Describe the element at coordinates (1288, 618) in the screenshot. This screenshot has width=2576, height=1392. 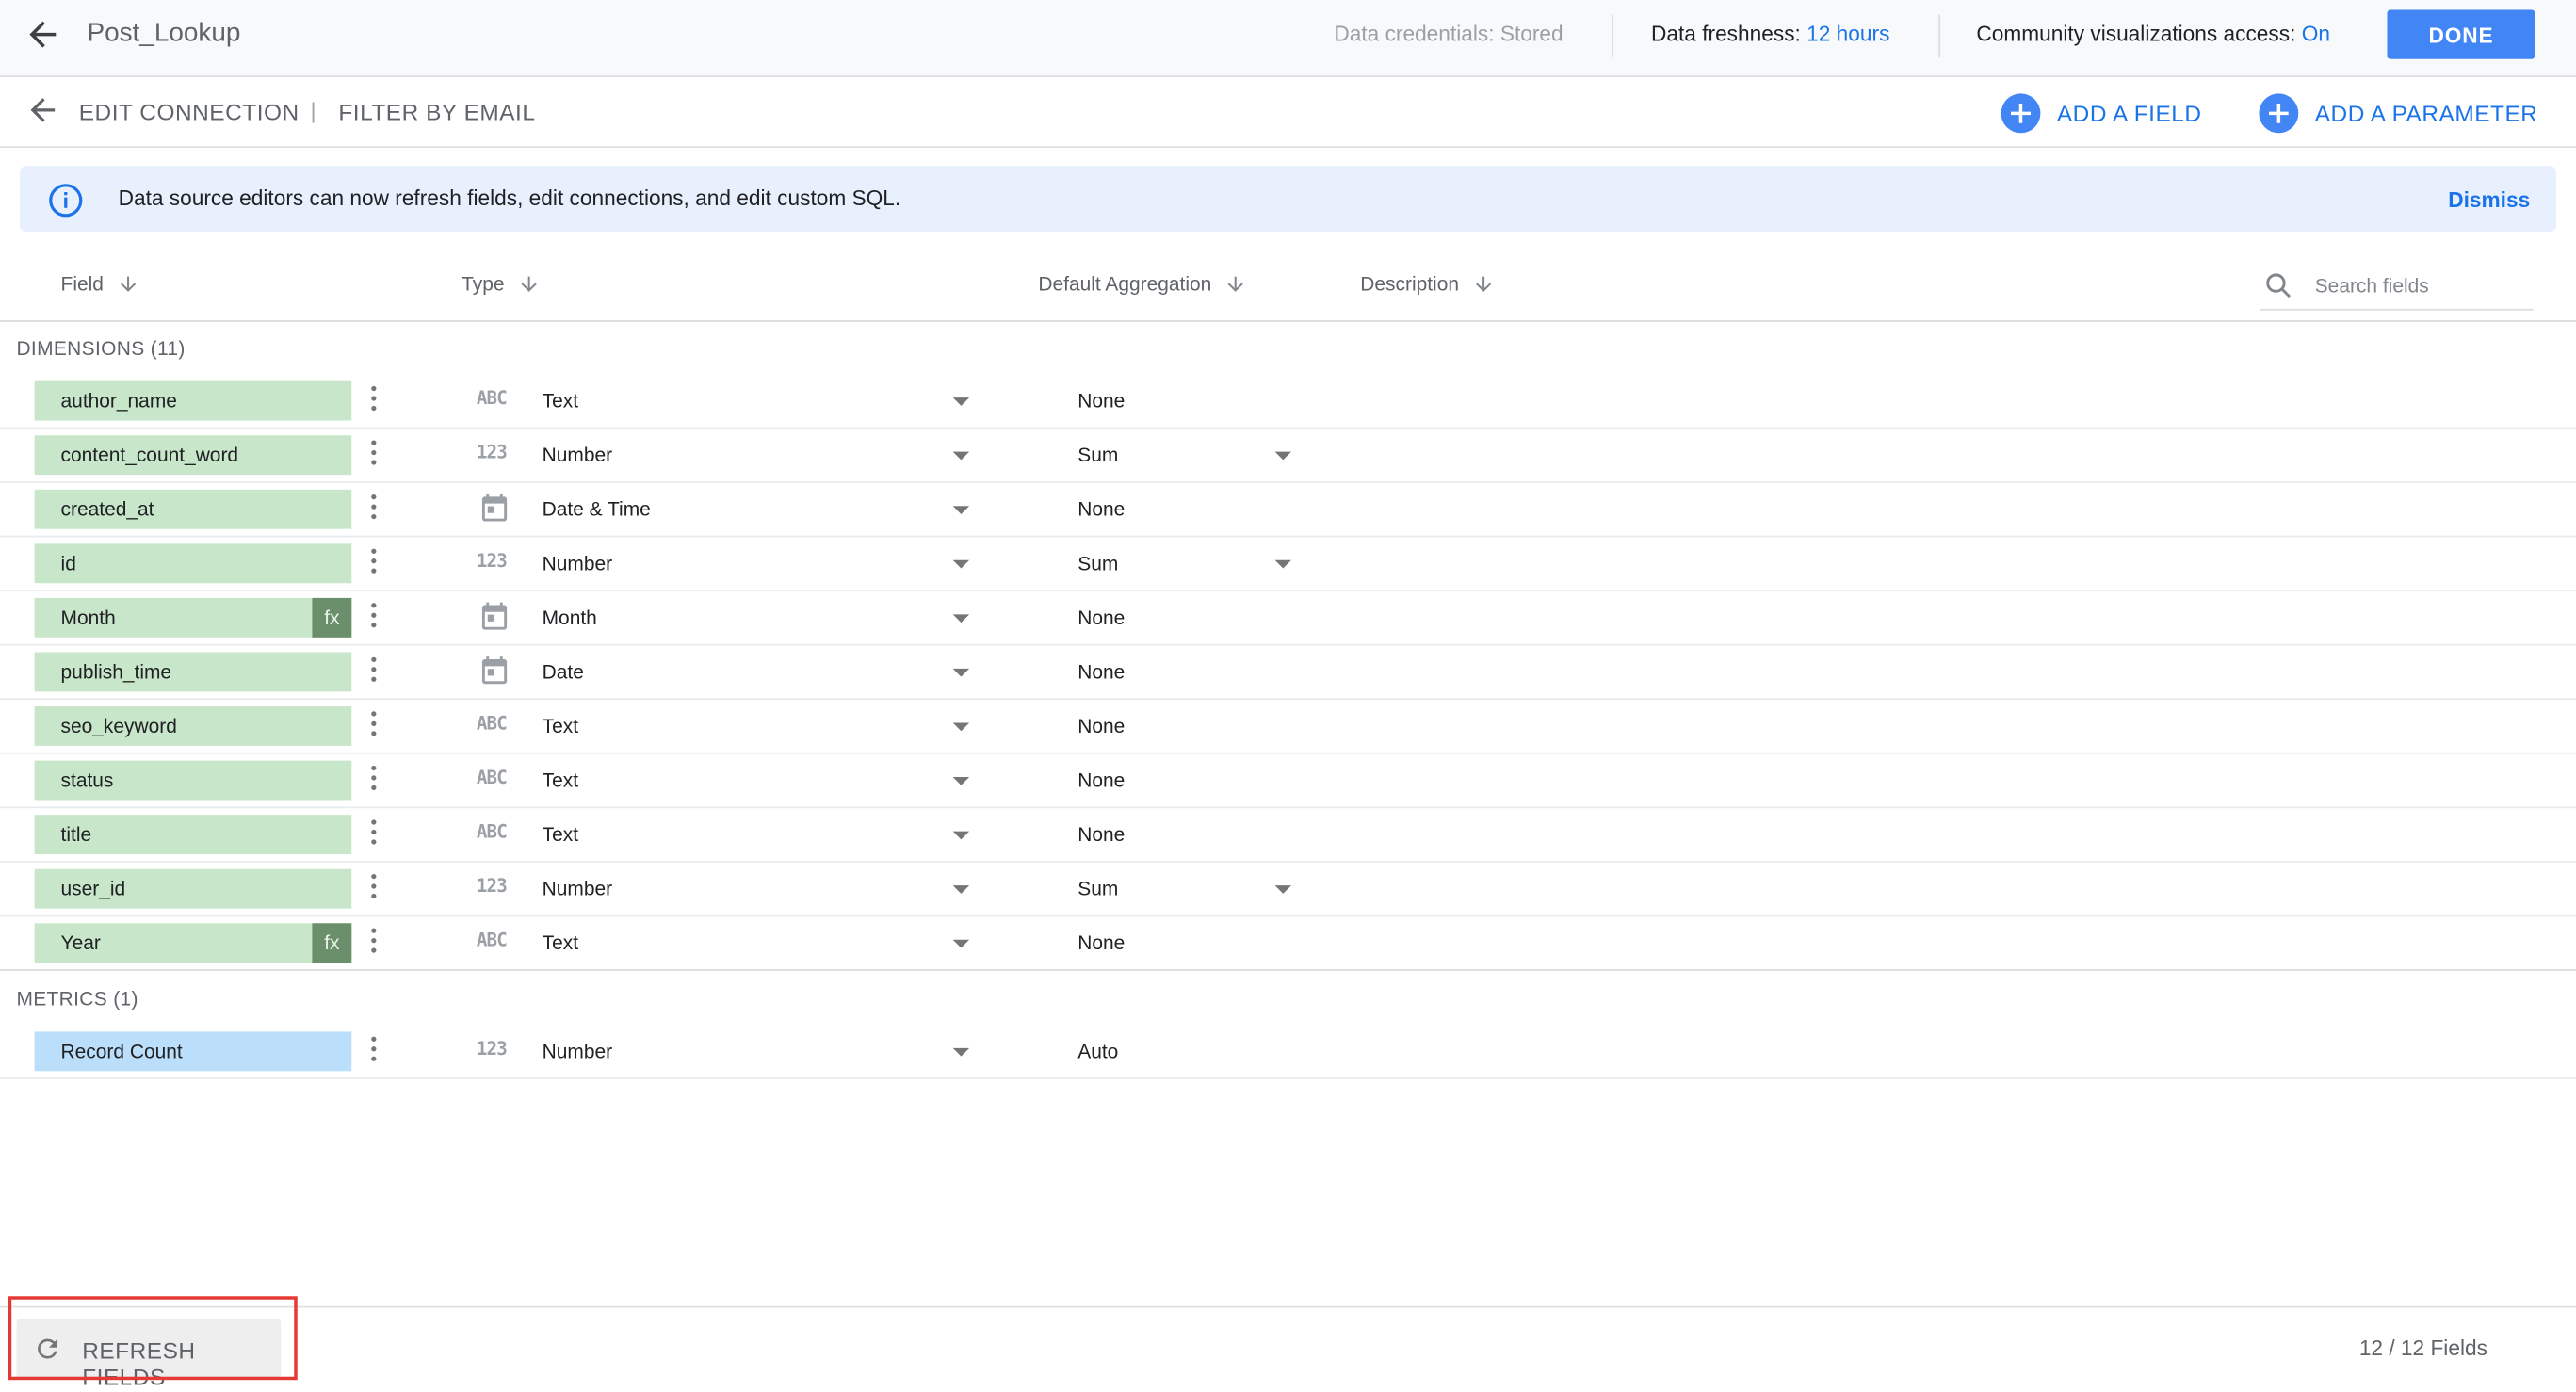
I see `field-row: Month fx Month None` at that location.